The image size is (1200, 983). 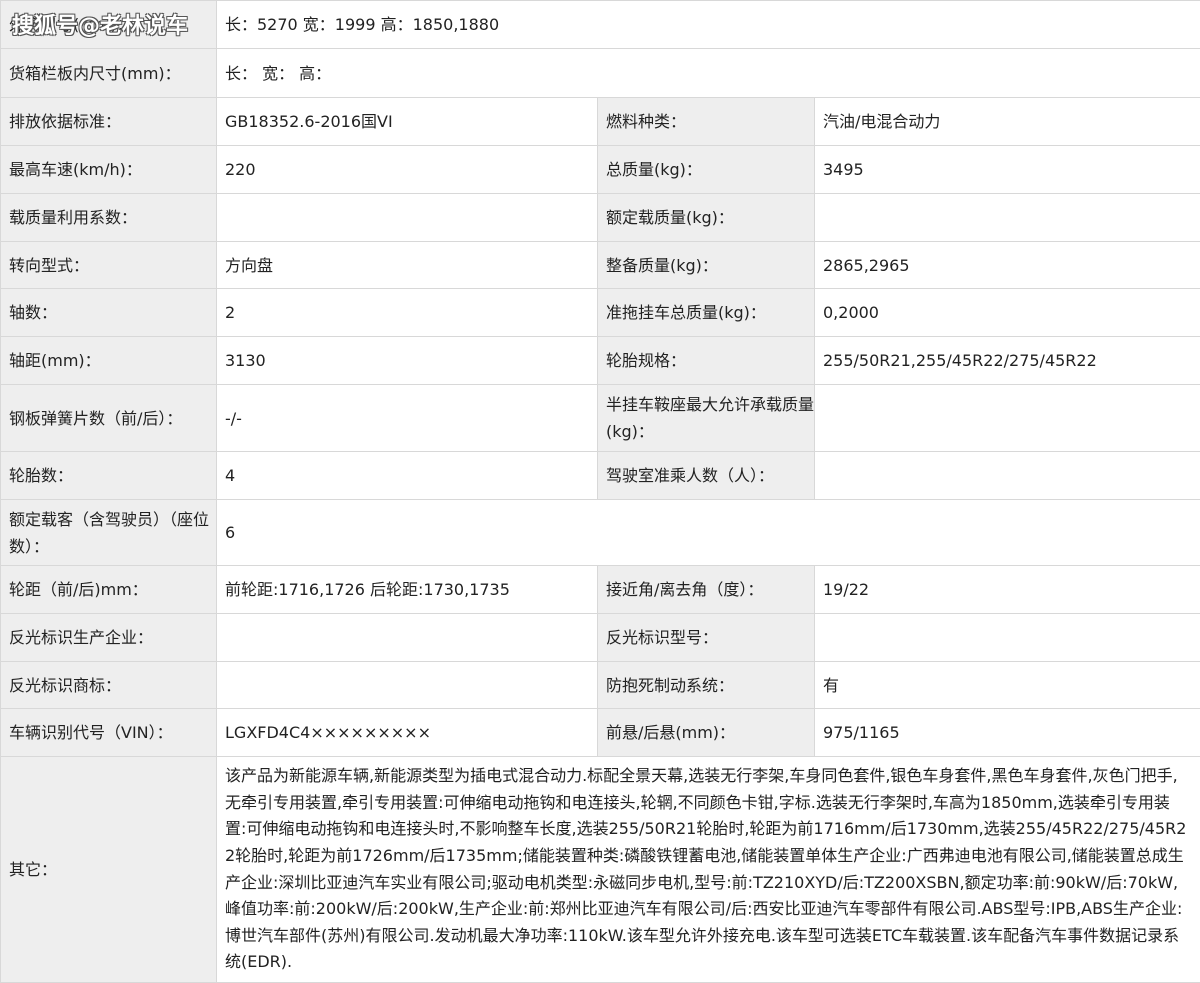 I want to click on value-axles: 2, so click(x=407, y=313).